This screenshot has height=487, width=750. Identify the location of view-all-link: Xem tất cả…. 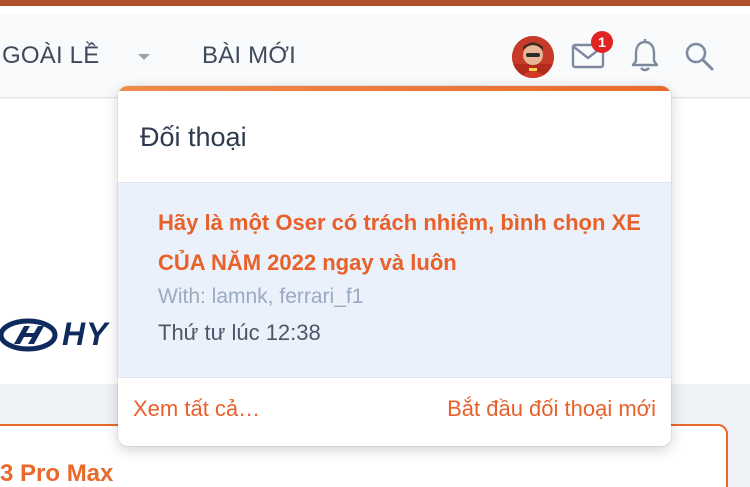
(196, 409).